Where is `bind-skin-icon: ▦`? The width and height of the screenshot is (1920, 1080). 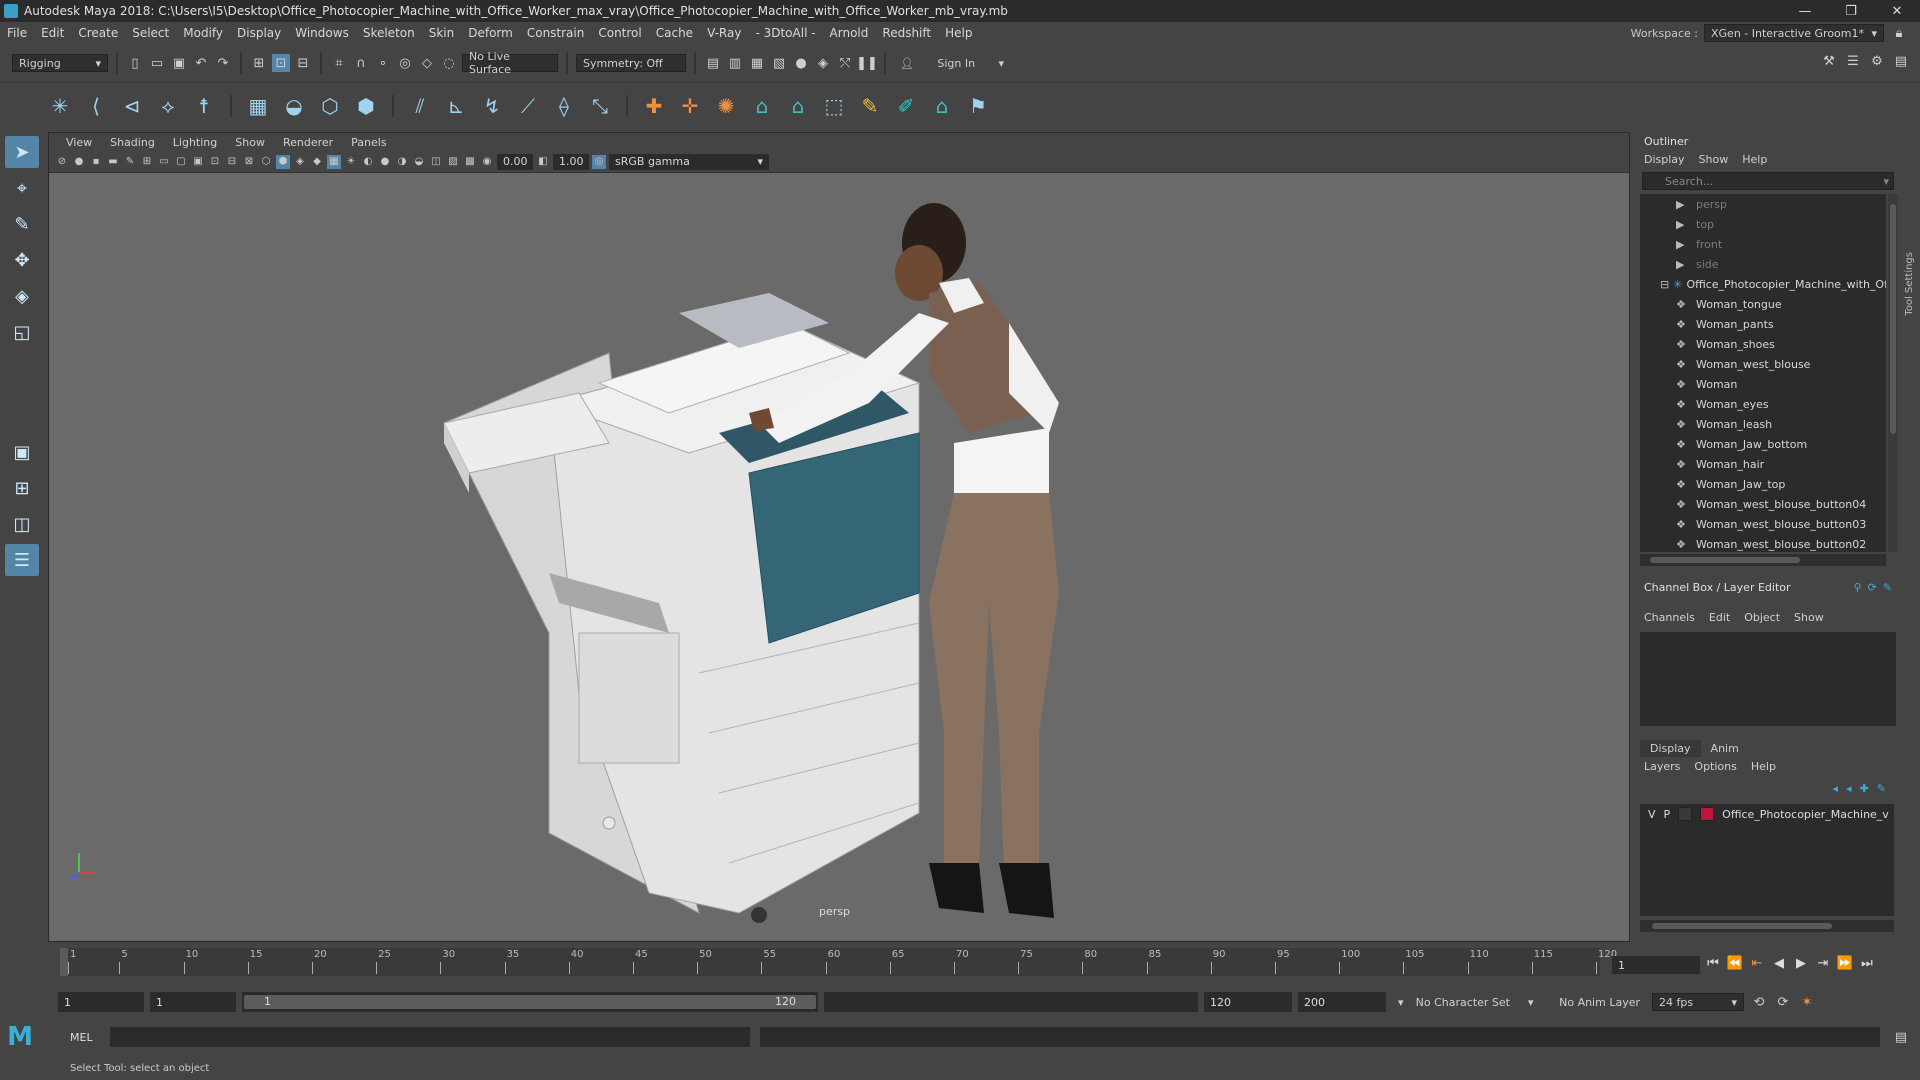
bind-skin-icon: ▦ is located at coordinates (258, 106).